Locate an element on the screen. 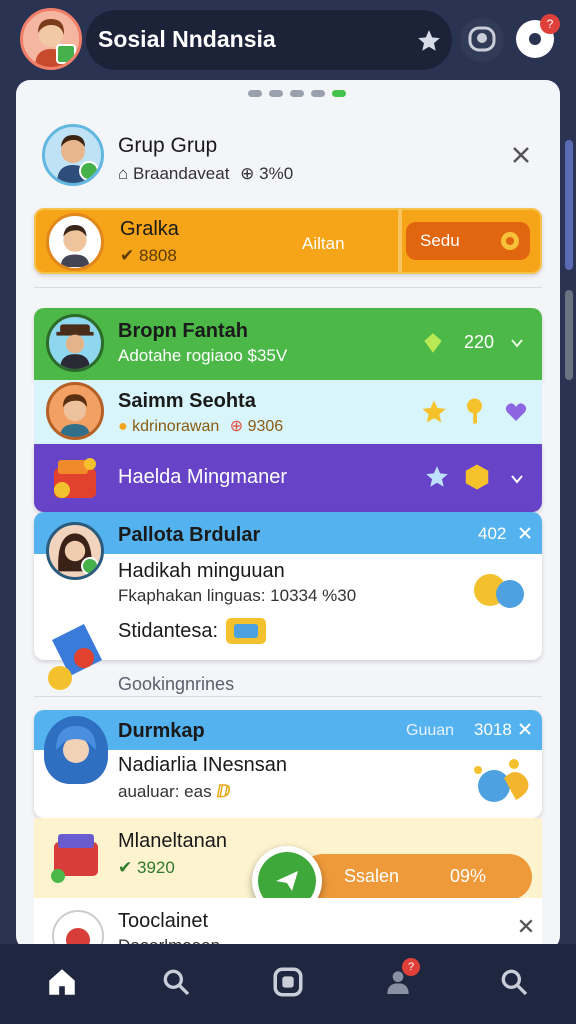 This screenshot has height=1024, width=576. cyan-row-value: 9306 is located at coordinates (265, 426).